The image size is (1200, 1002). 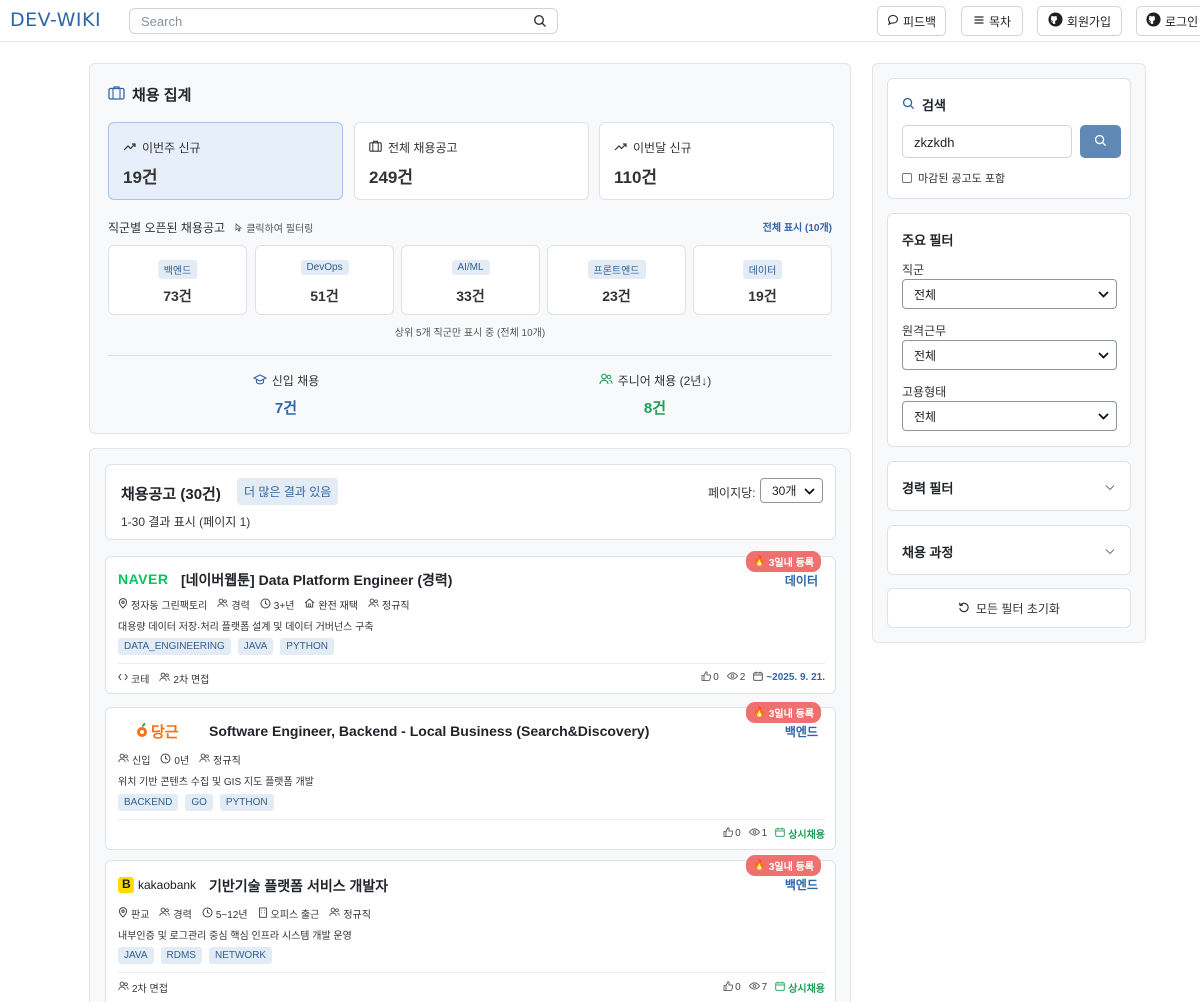 What do you see at coordinates (1009, 294) in the screenshot?
I see `job-group-select: 전체` at bounding box center [1009, 294].